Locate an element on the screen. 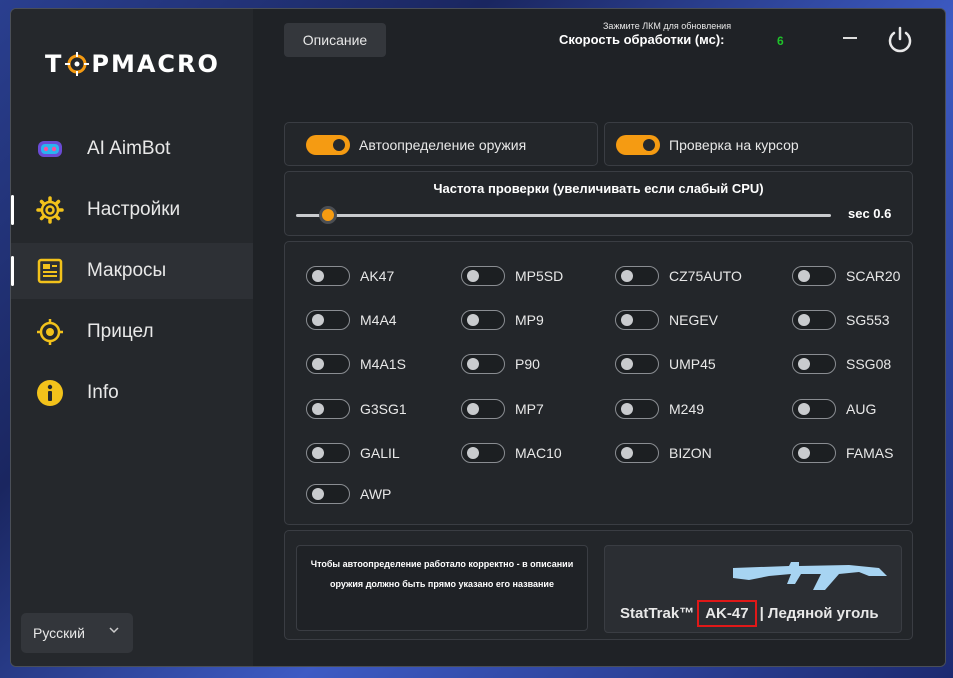 This screenshot has height=678, width=953. weapon-toggle-row: MAC10 is located at coordinates (511, 453).